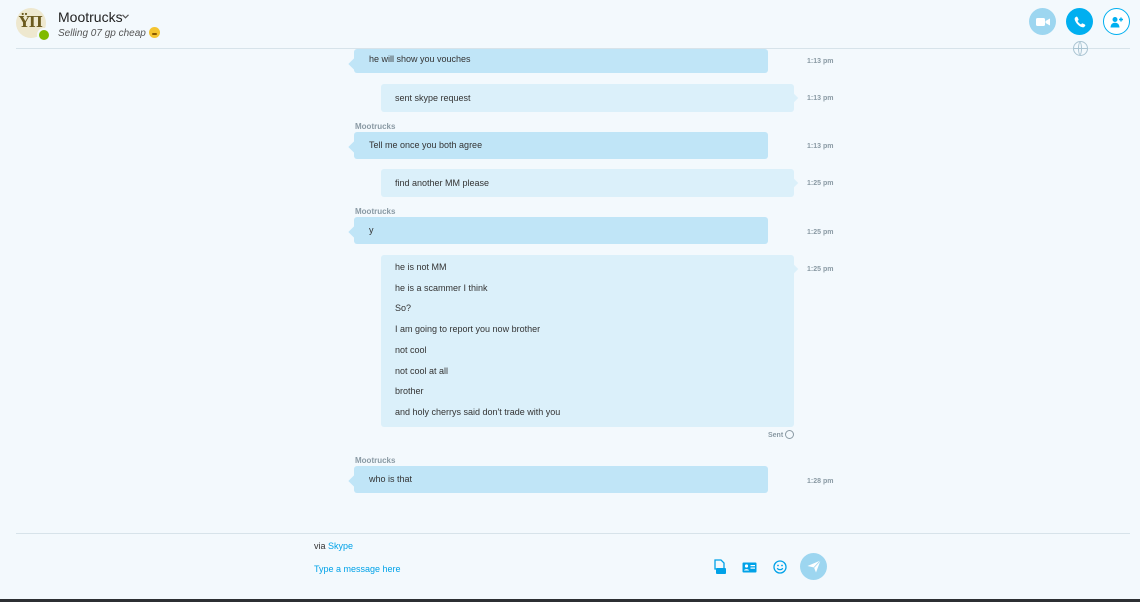 The height and width of the screenshot is (602, 1140). Describe the element at coordinates (468, 329) in the screenshot. I see `message-text: I am going to report you now brother` at that location.